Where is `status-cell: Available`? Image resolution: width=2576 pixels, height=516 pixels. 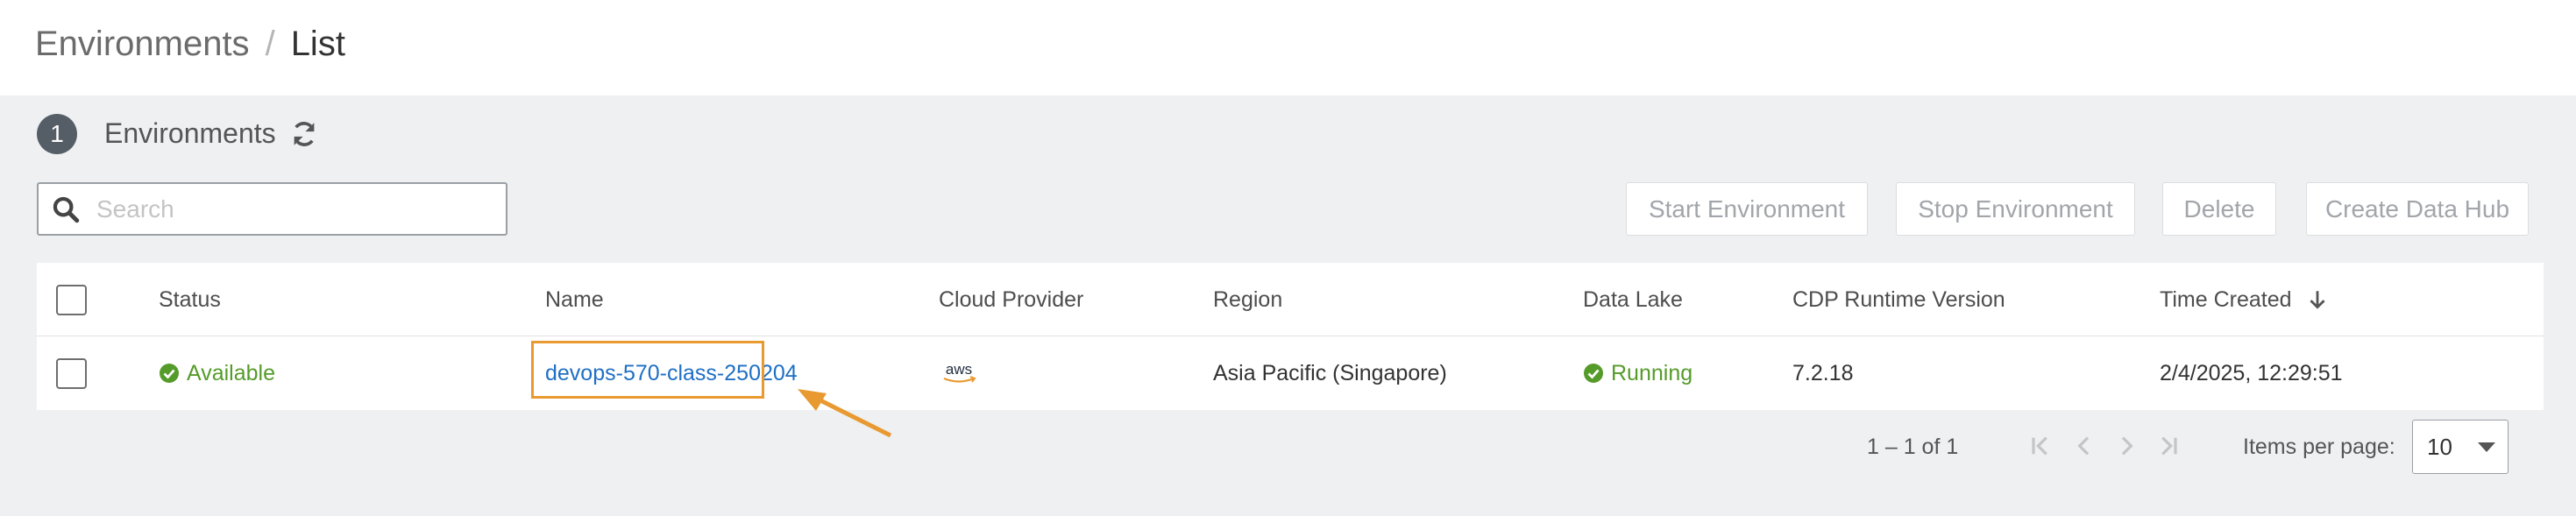 status-cell: Available is located at coordinates (217, 373).